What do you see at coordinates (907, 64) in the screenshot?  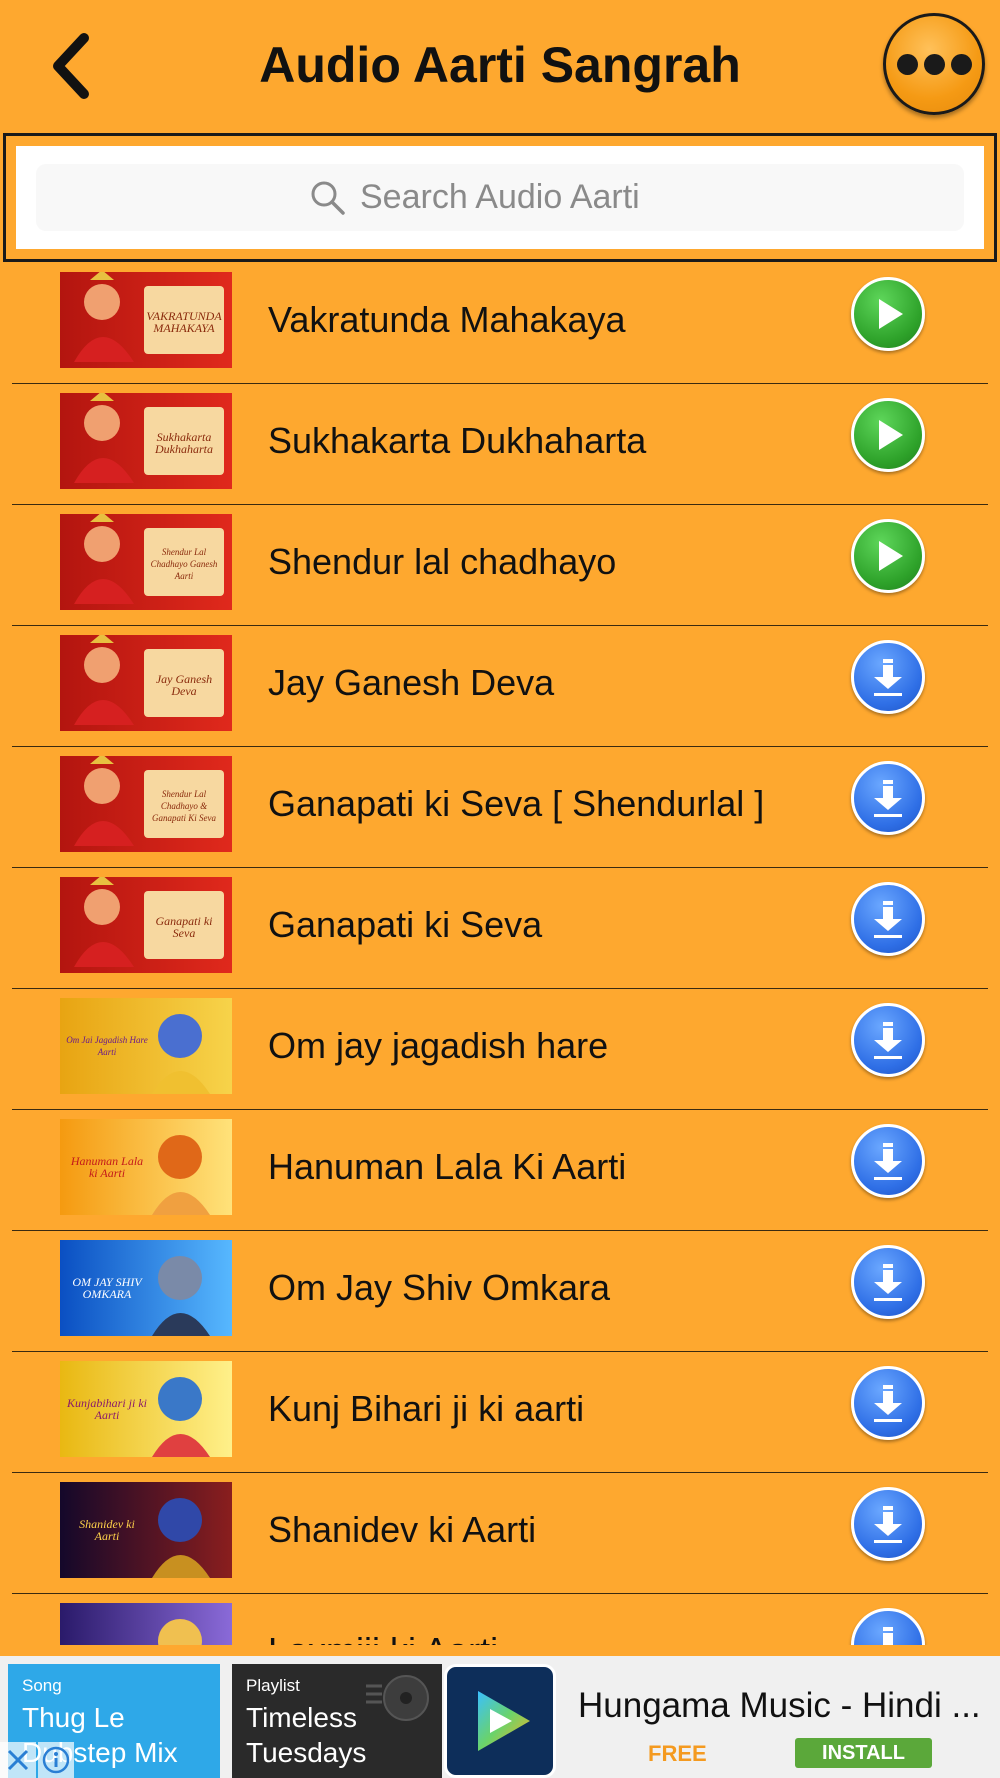 I see `more-dots-icon` at bounding box center [907, 64].